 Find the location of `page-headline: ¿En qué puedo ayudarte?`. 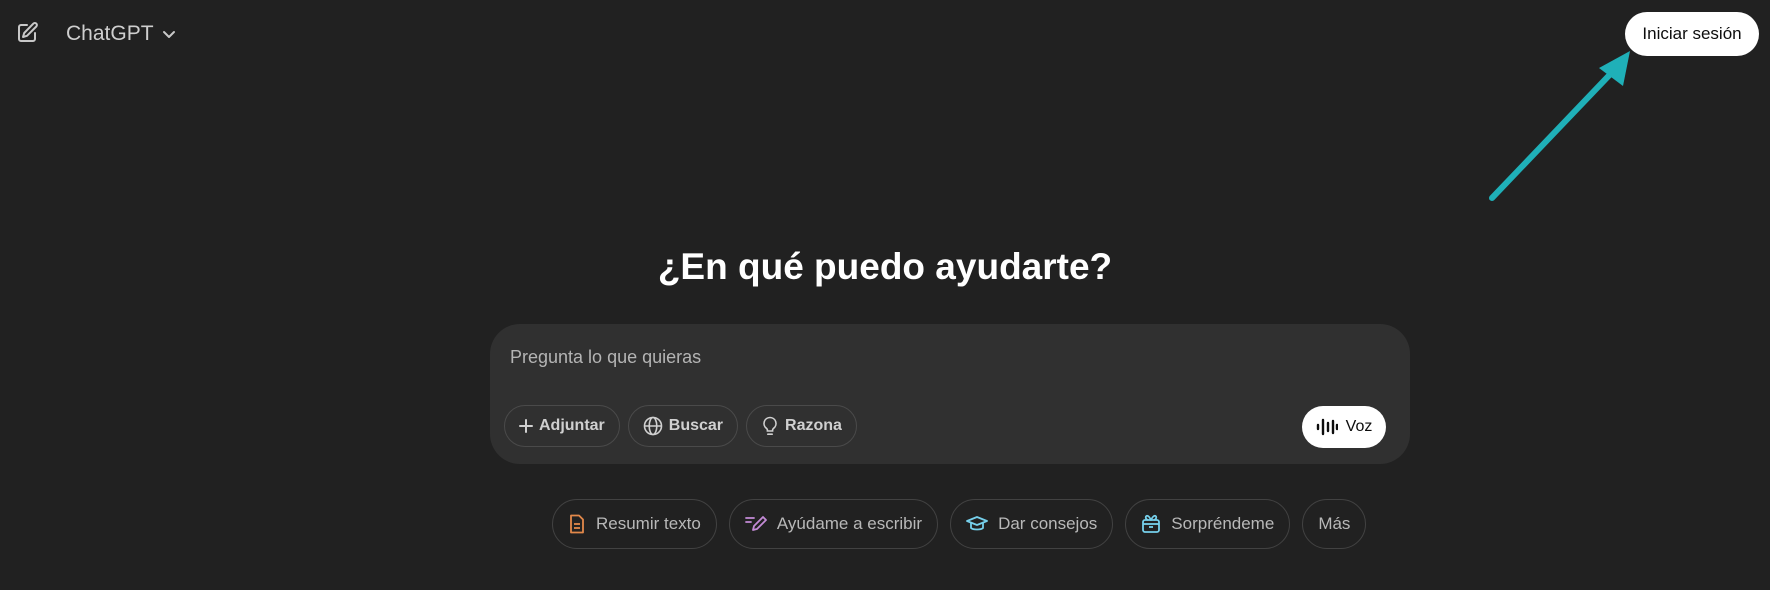

page-headline: ¿En qué puedo ayudarte? is located at coordinates (885, 266).